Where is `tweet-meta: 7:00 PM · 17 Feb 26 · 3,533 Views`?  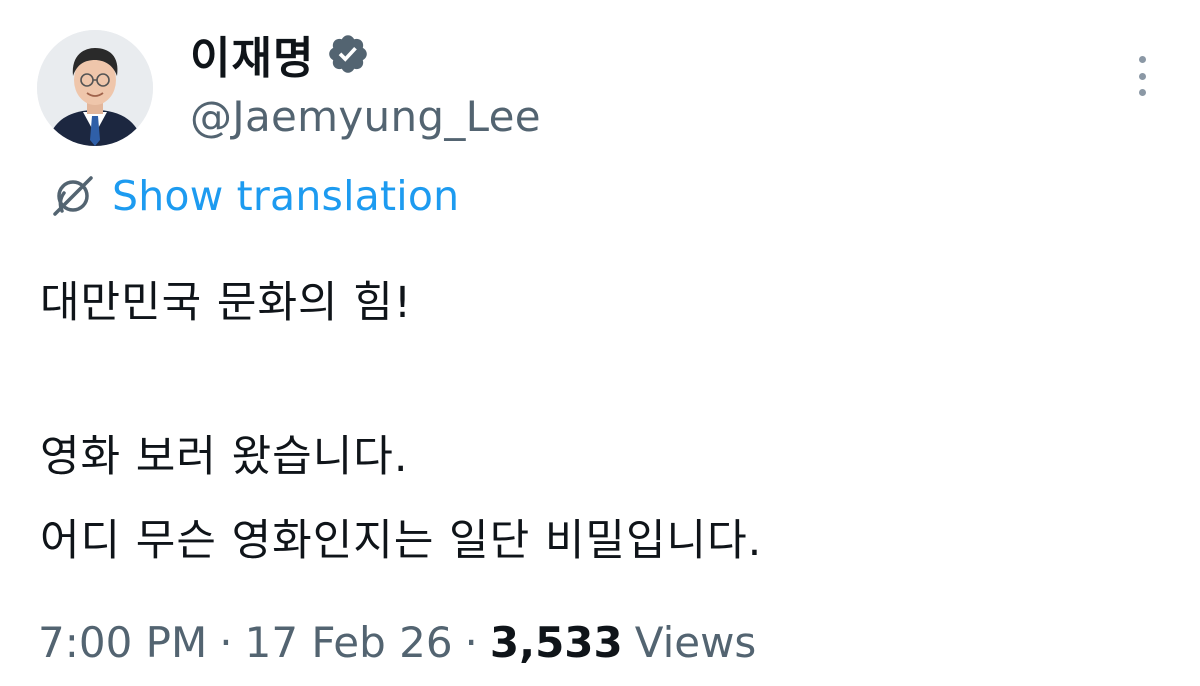 tweet-meta: 7:00 PM · 17 Feb 26 · 3,533 Views is located at coordinates (397, 642).